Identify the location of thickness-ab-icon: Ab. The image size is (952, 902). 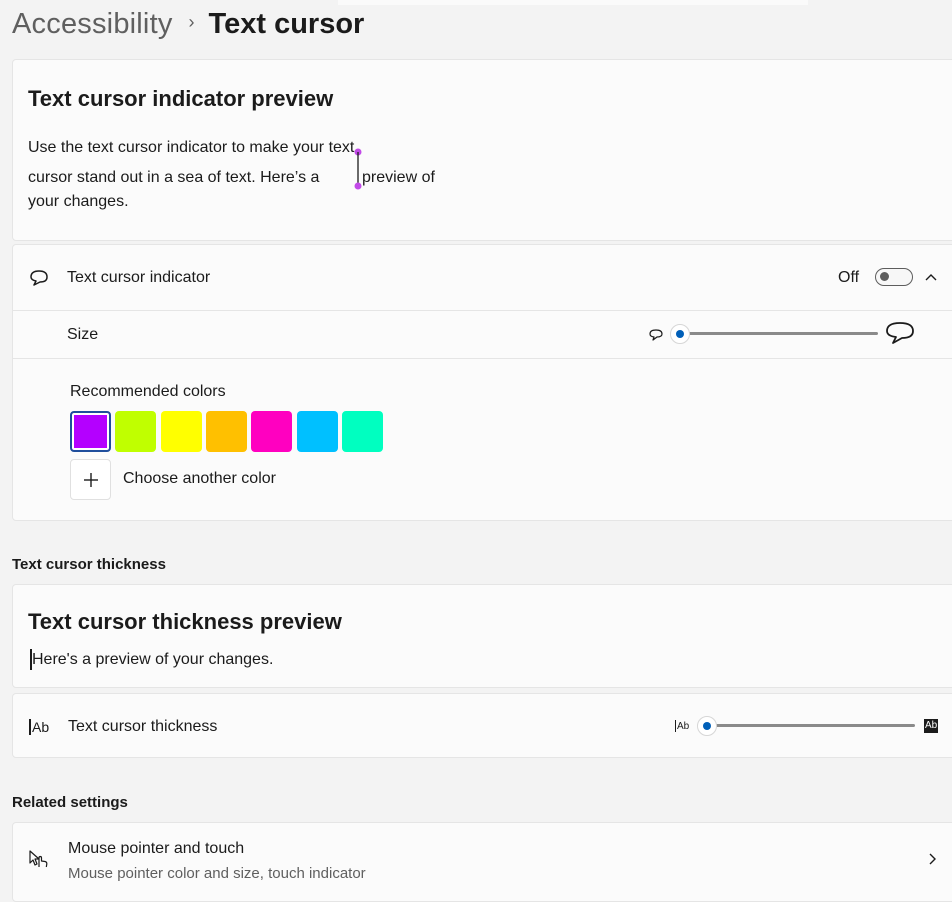
(39, 727).